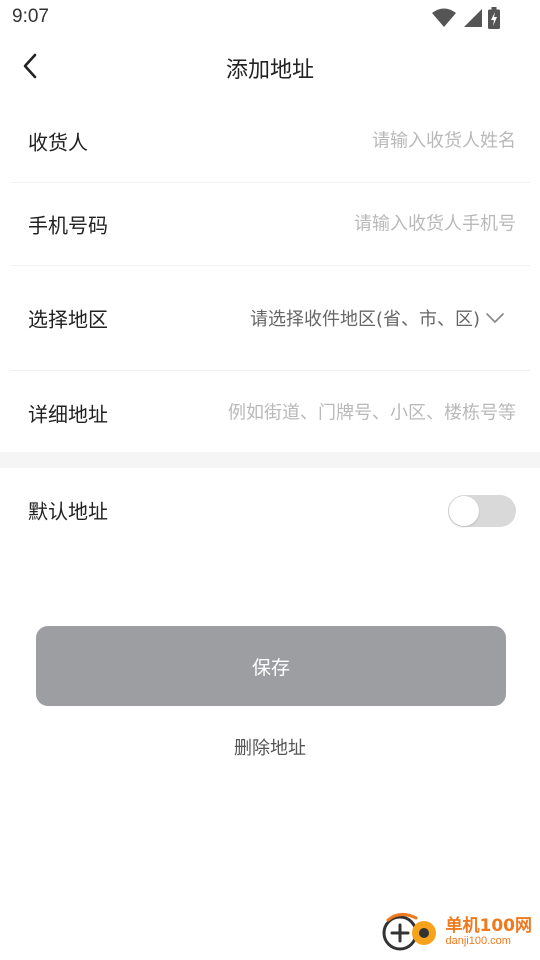  I want to click on signal-icon, so click(472, 20).